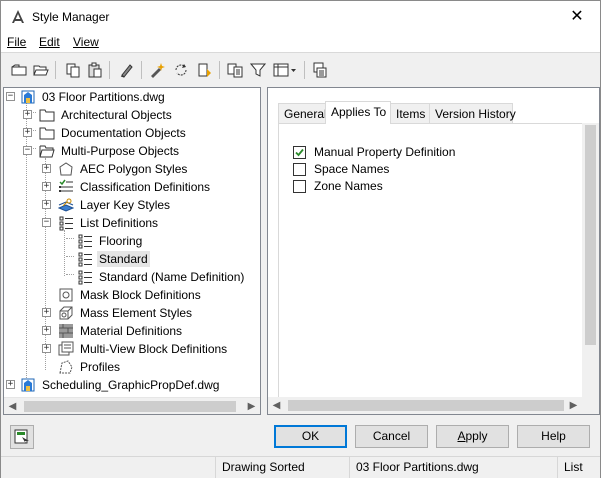 Image resolution: width=601 pixels, height=478 pixels. What do you see at coordinates (300, 43) in the screenshot?
I see `menu-bar: File Edit View` at bounding box center [300, 43].